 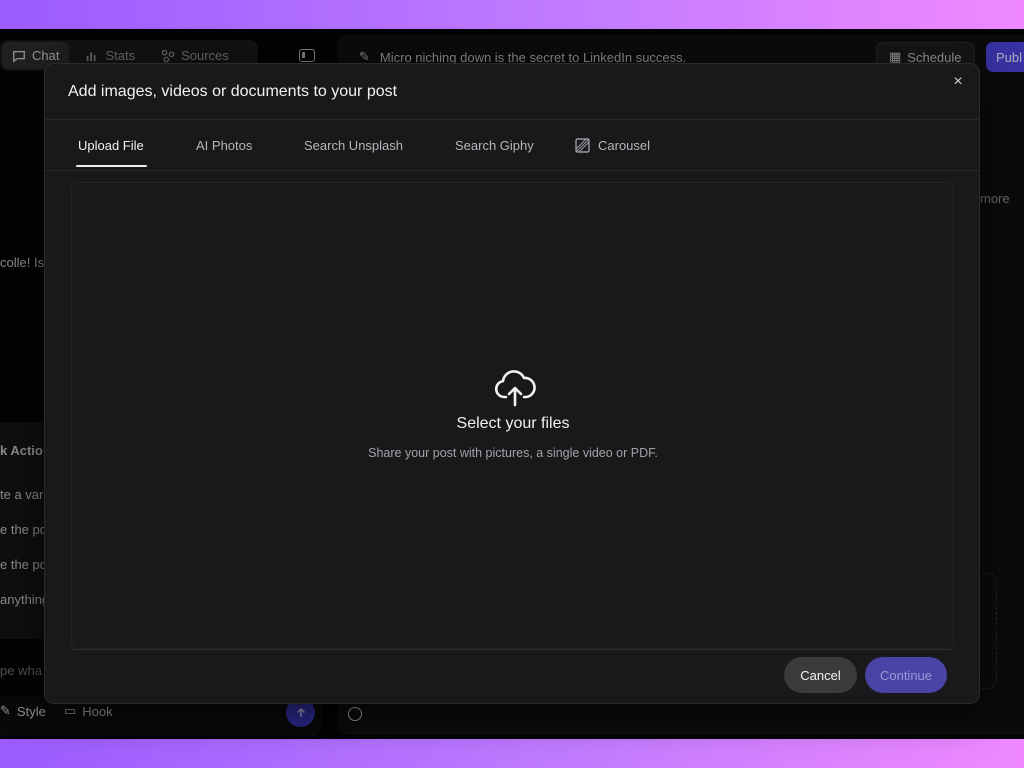 I want to click on tab-search-giphy: Search Giphy, so click(x=494, y=145).